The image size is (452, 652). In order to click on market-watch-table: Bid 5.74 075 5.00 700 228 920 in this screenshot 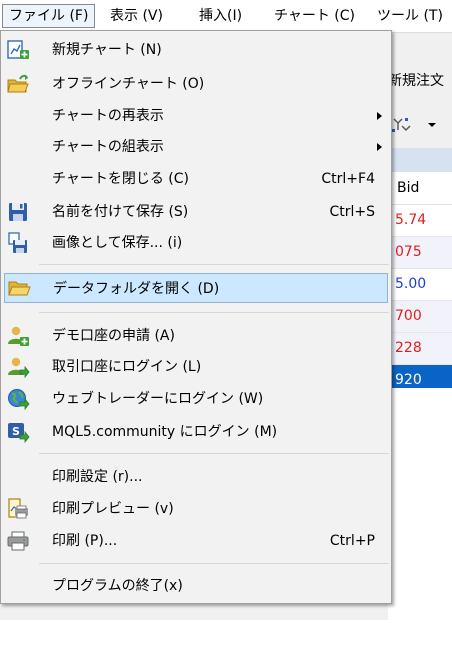, I will do `click(420, 284)`.